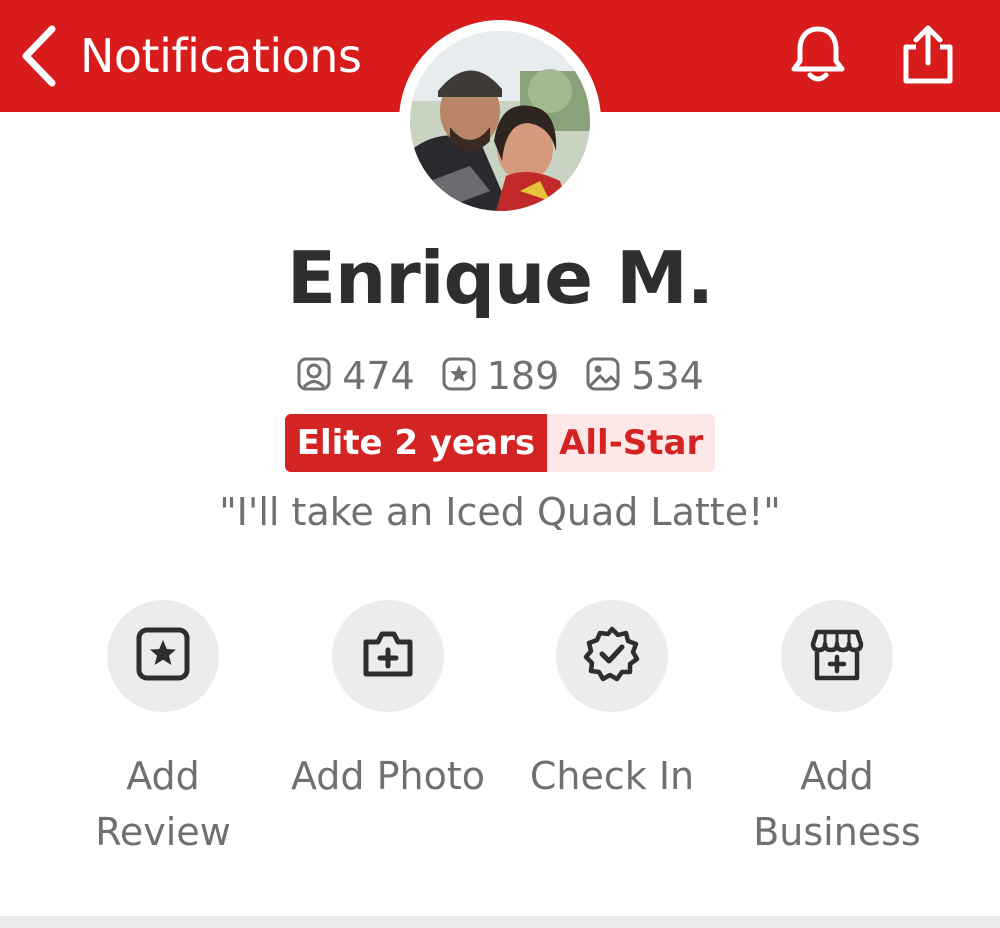 This screenshot has height=928, width=1000. I want to click on profile-stats: 474 189 534, so click(500, 376).